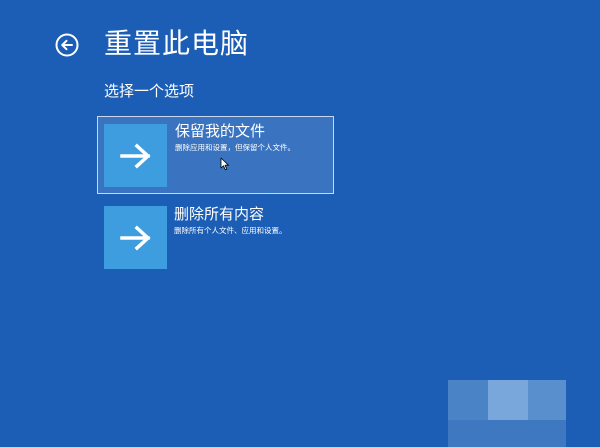 This screenshot has height=447, width=600. I want to click on page-subtitle: 选择一个选项, so click(149, 91).